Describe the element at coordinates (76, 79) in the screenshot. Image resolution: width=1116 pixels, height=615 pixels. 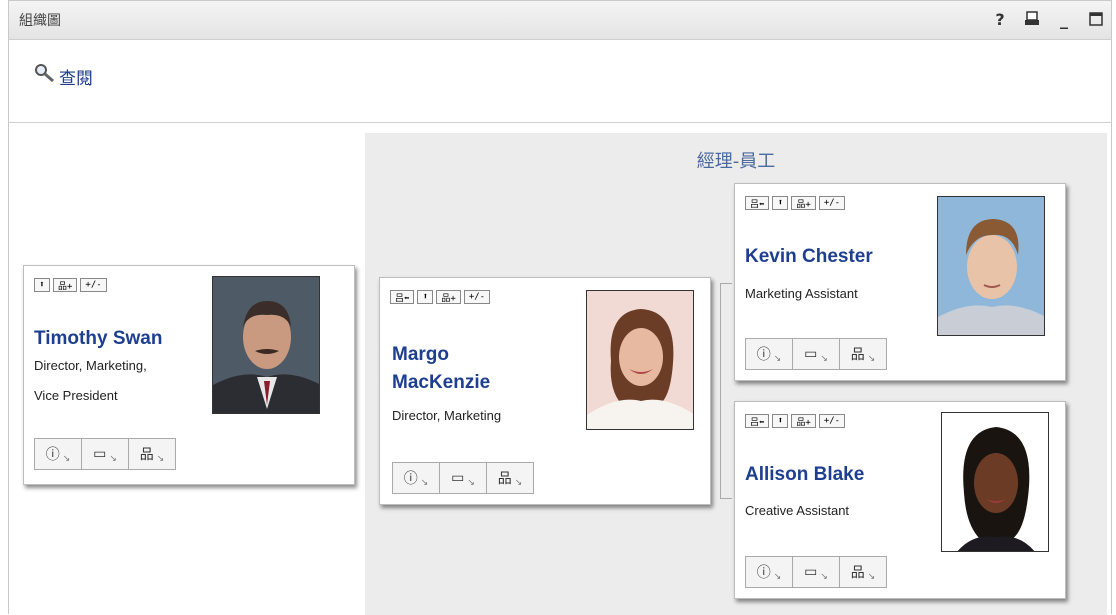
I see `lookup-label: 查閱` at that location.